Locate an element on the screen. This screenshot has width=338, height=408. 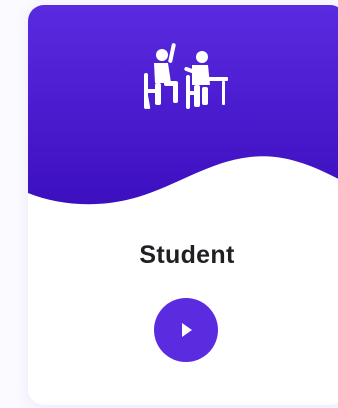
students-at-desk-icon is located at coordinates (186, 76).